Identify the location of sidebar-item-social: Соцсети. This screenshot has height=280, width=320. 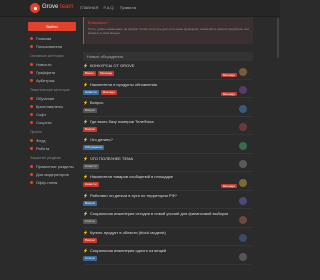
(52, 122).